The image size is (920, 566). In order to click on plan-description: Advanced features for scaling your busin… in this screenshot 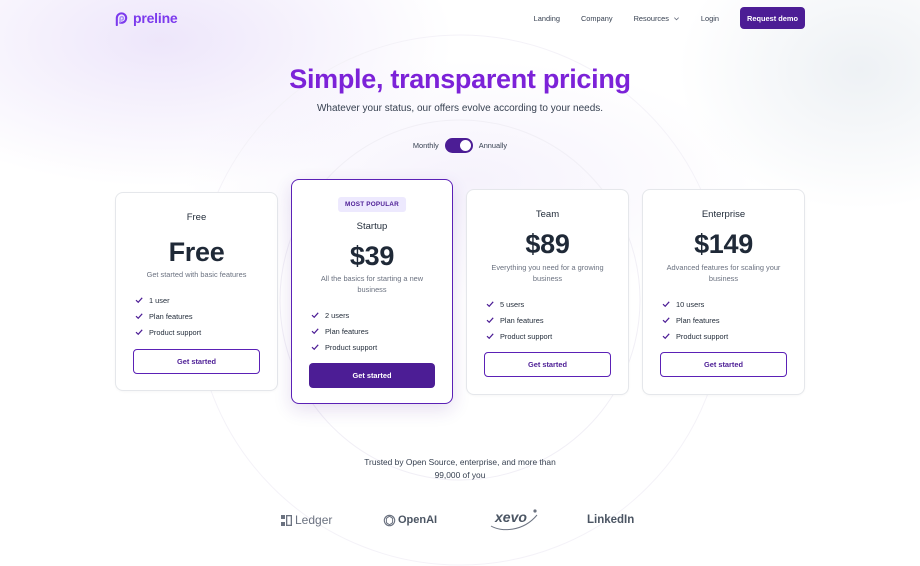, I will do `click(723, 273)`.